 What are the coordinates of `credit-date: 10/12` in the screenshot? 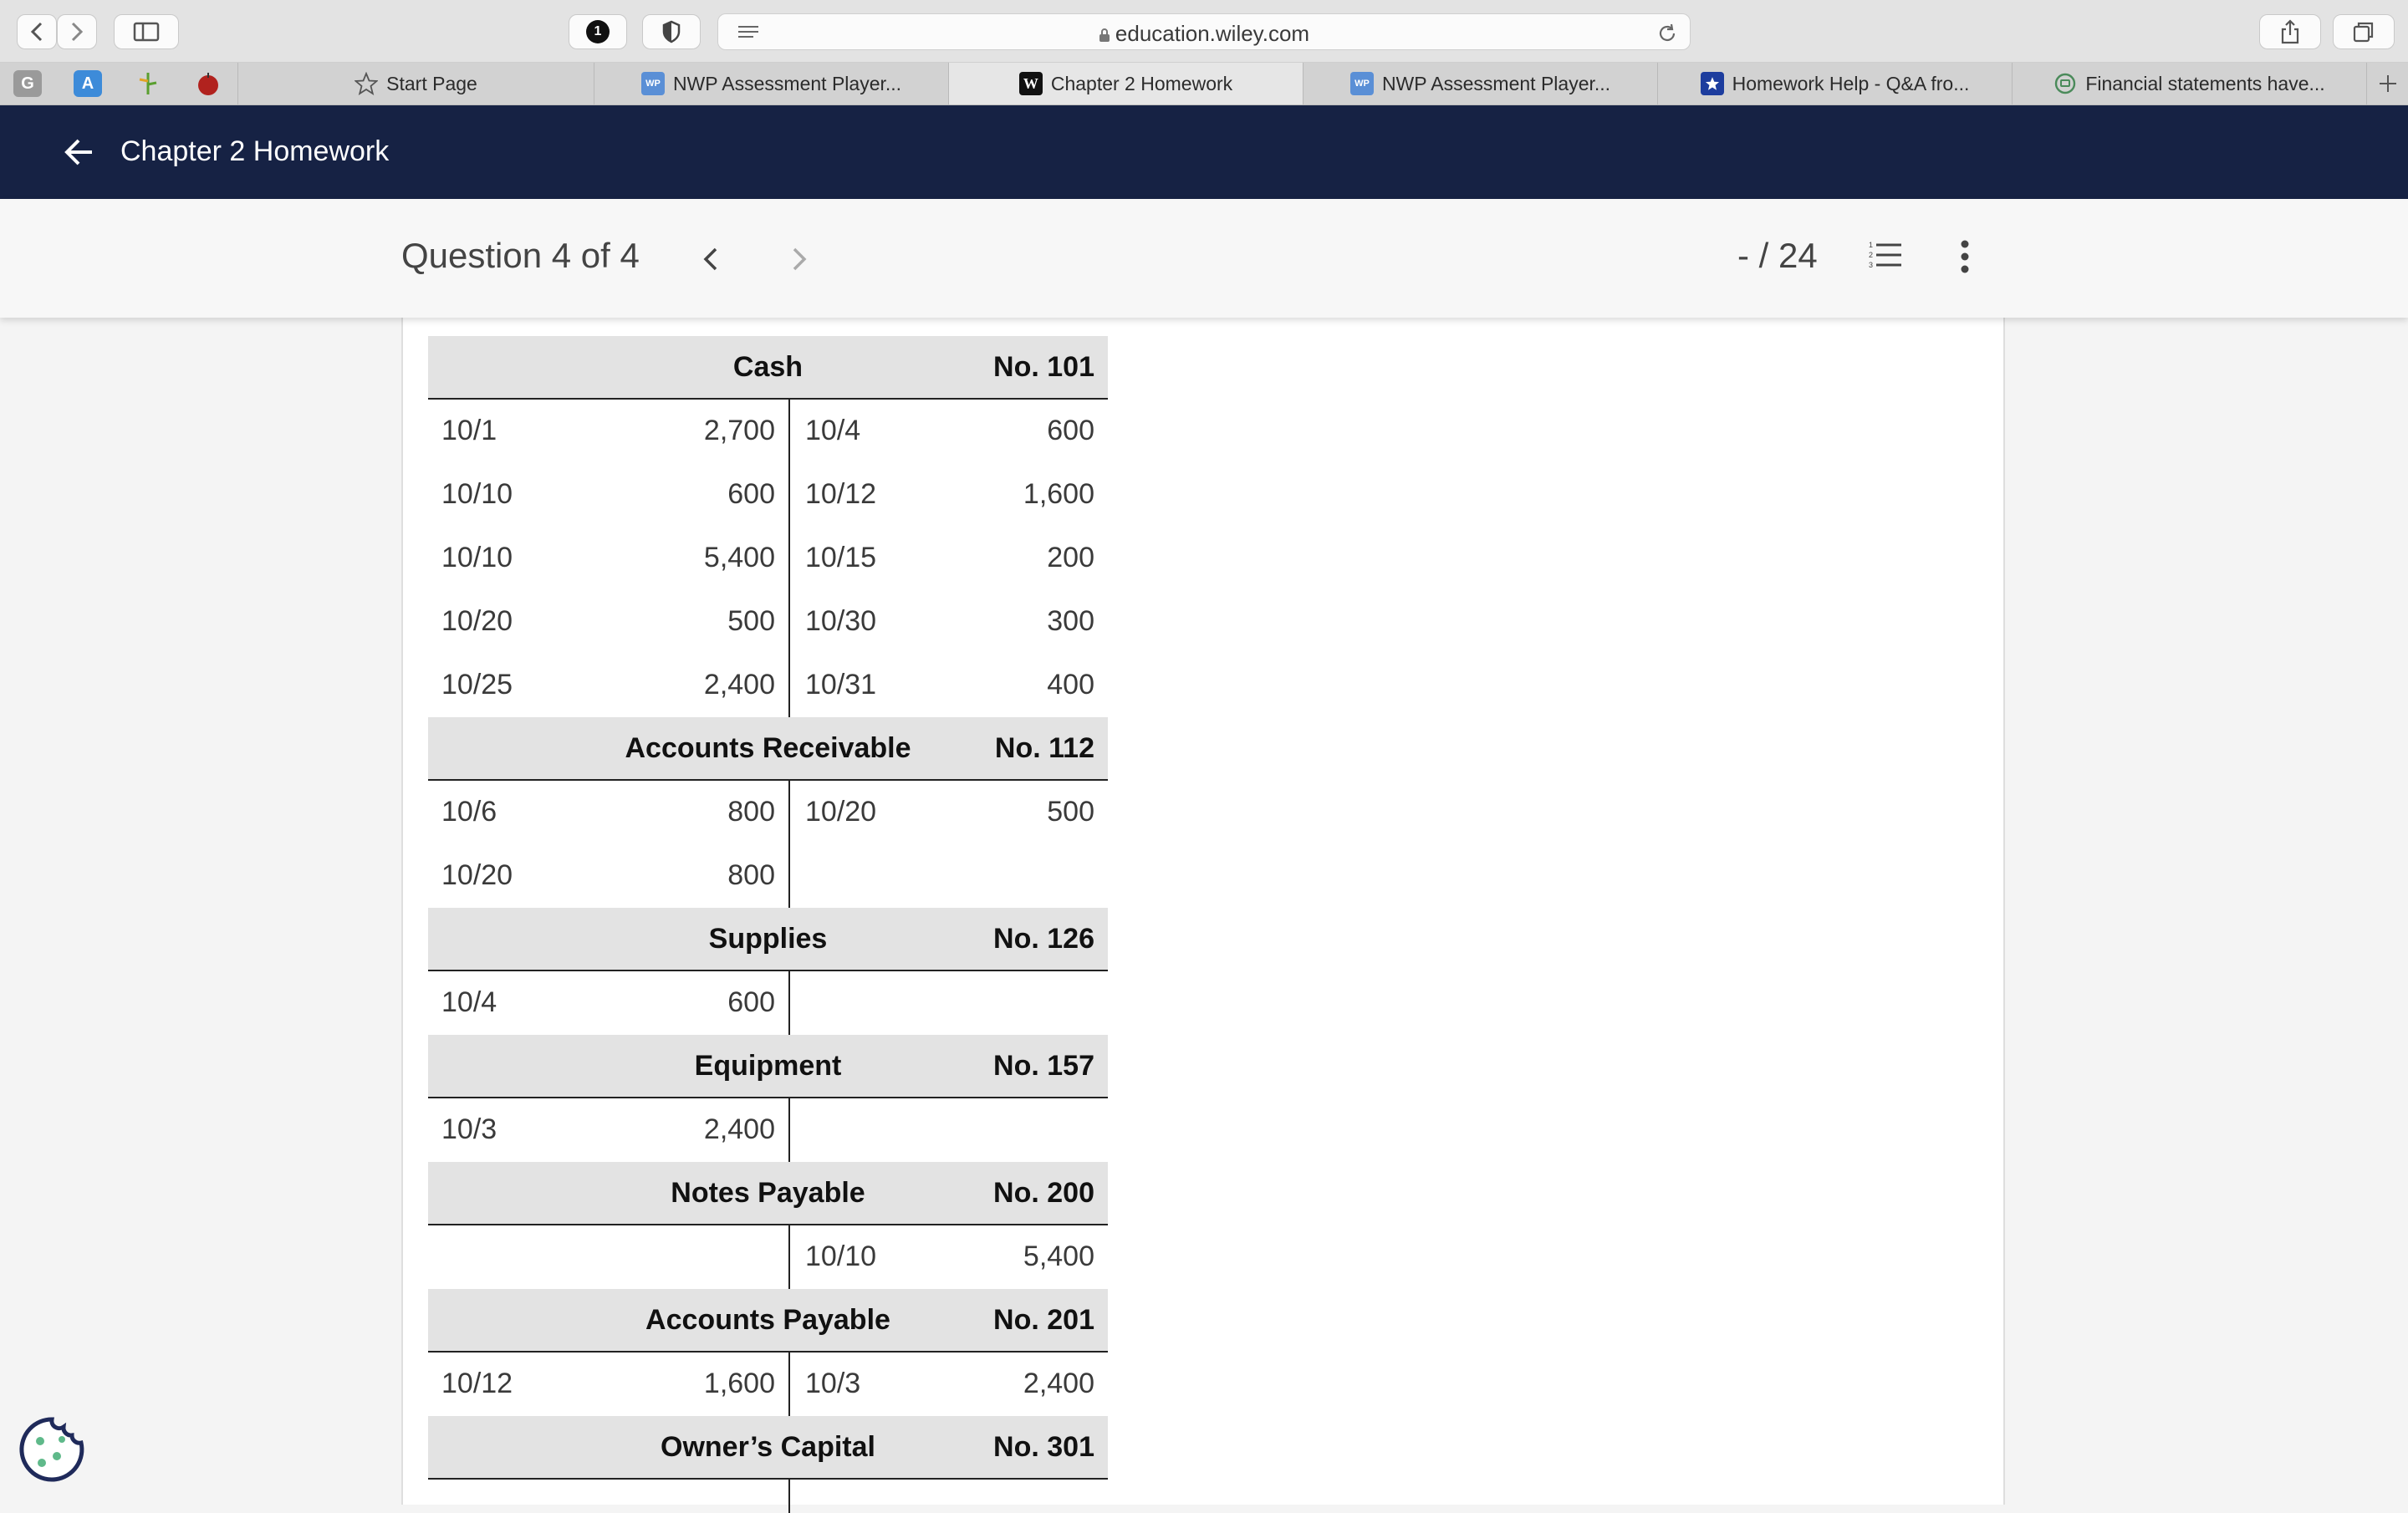 It's located at (841, 494).